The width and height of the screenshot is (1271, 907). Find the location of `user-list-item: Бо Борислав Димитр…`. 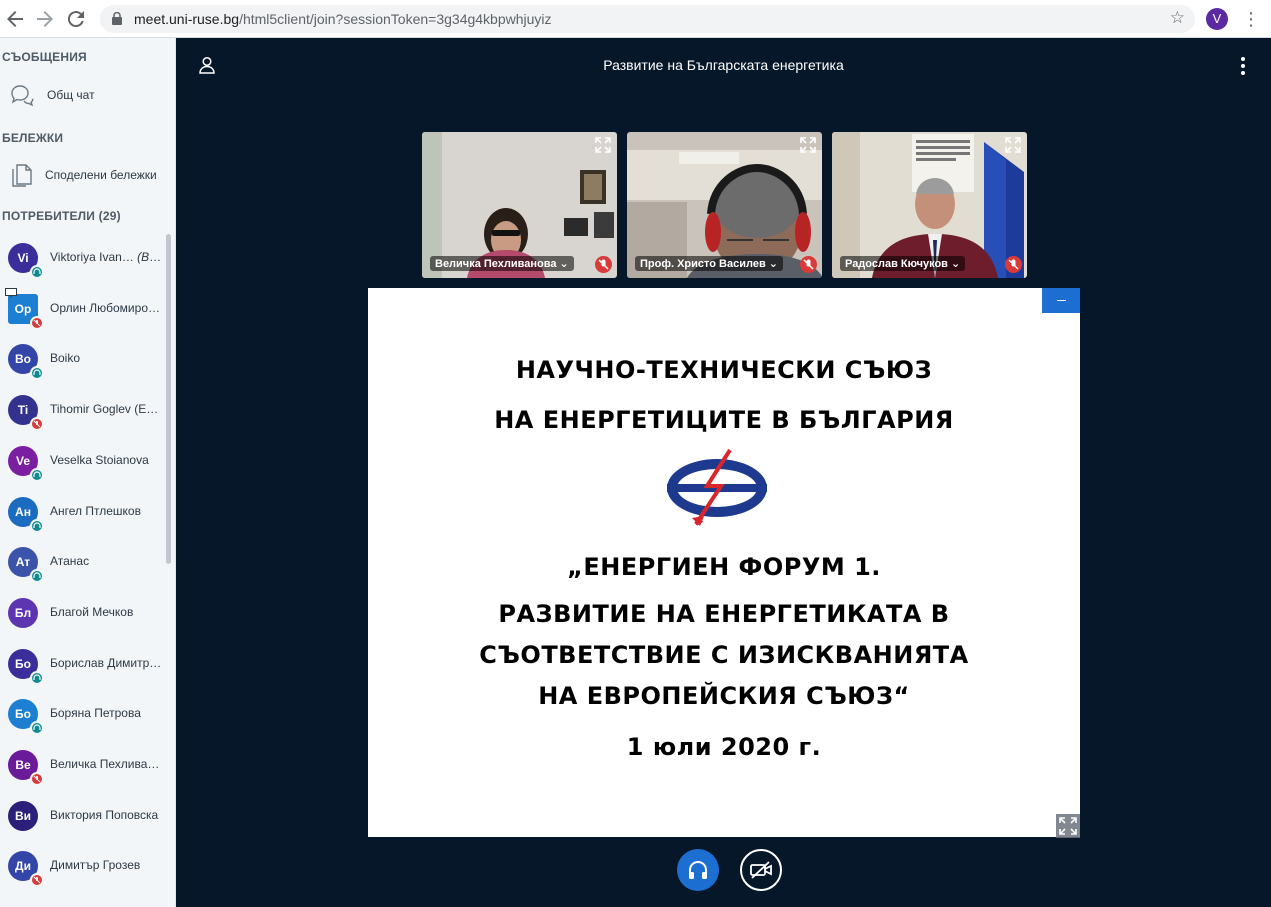

user-list-item: Бо Борислав Димитр… is located at coordinates (84, 664).